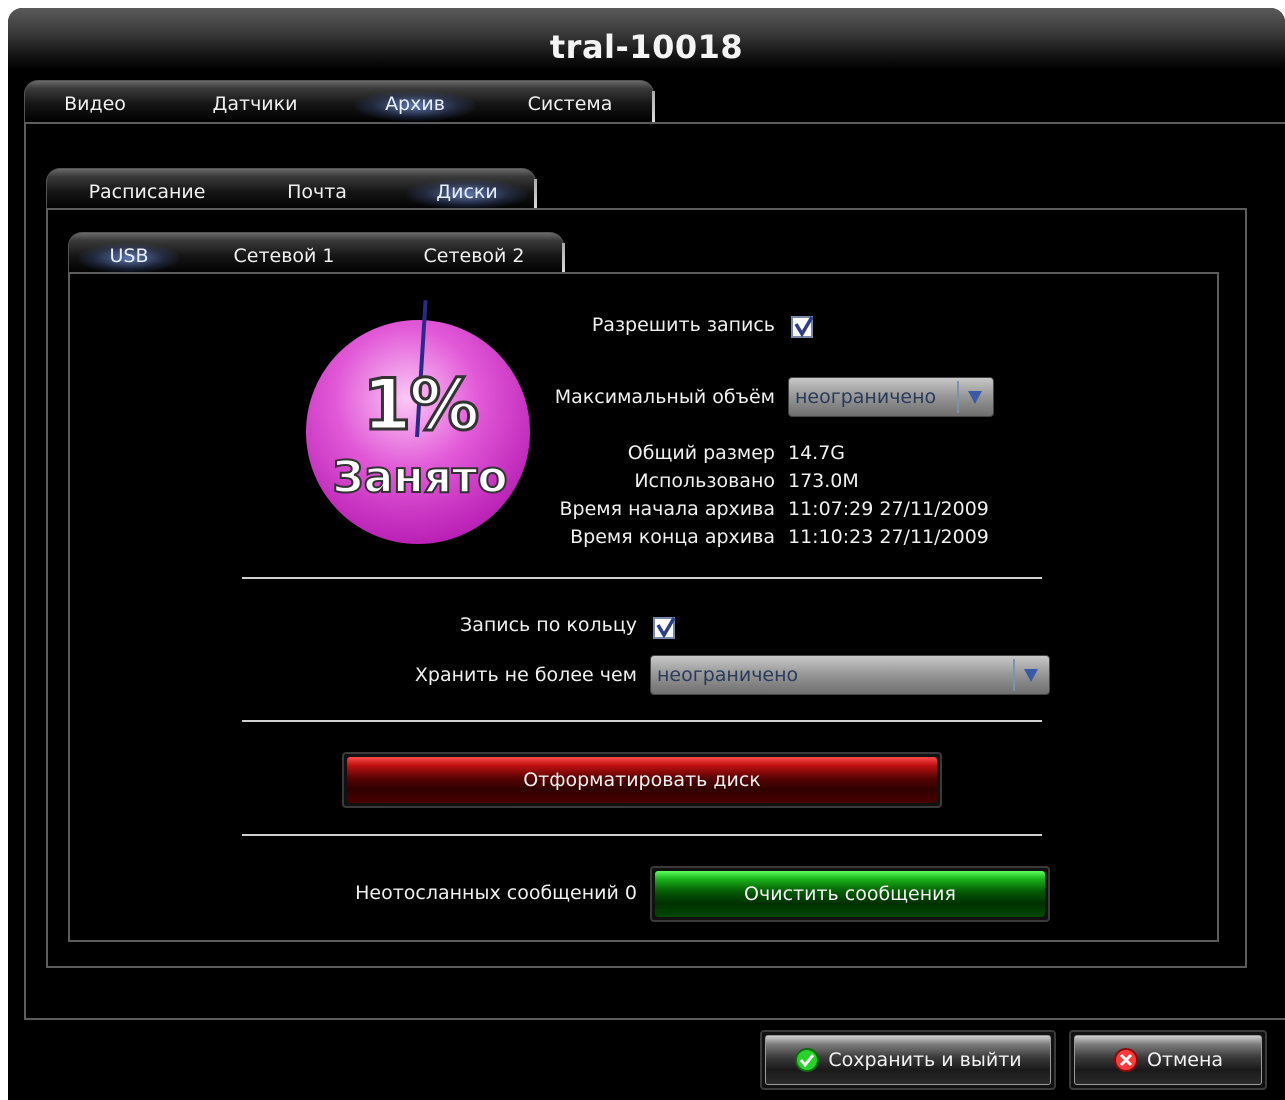 The image size is (1285, 1100). What do you see at coordinates (683, 325) in the screenshot?
I see `allow-recording-label: Разрешить запись` at bounding box center [683, 325].